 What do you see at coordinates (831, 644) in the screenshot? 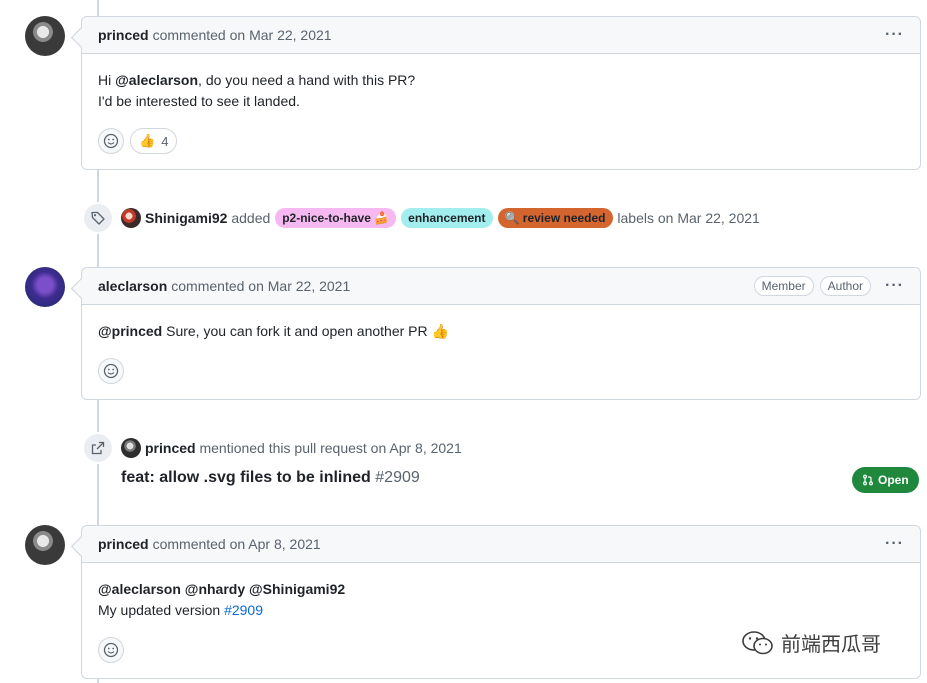
I see `watermark-text: 前端西瓜哥` at bounding box center [831, 644].